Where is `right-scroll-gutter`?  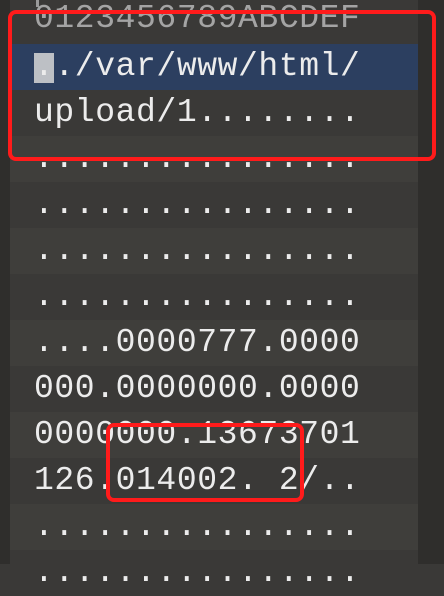 right-scroll-gutter is located at coordinates (431, 282).